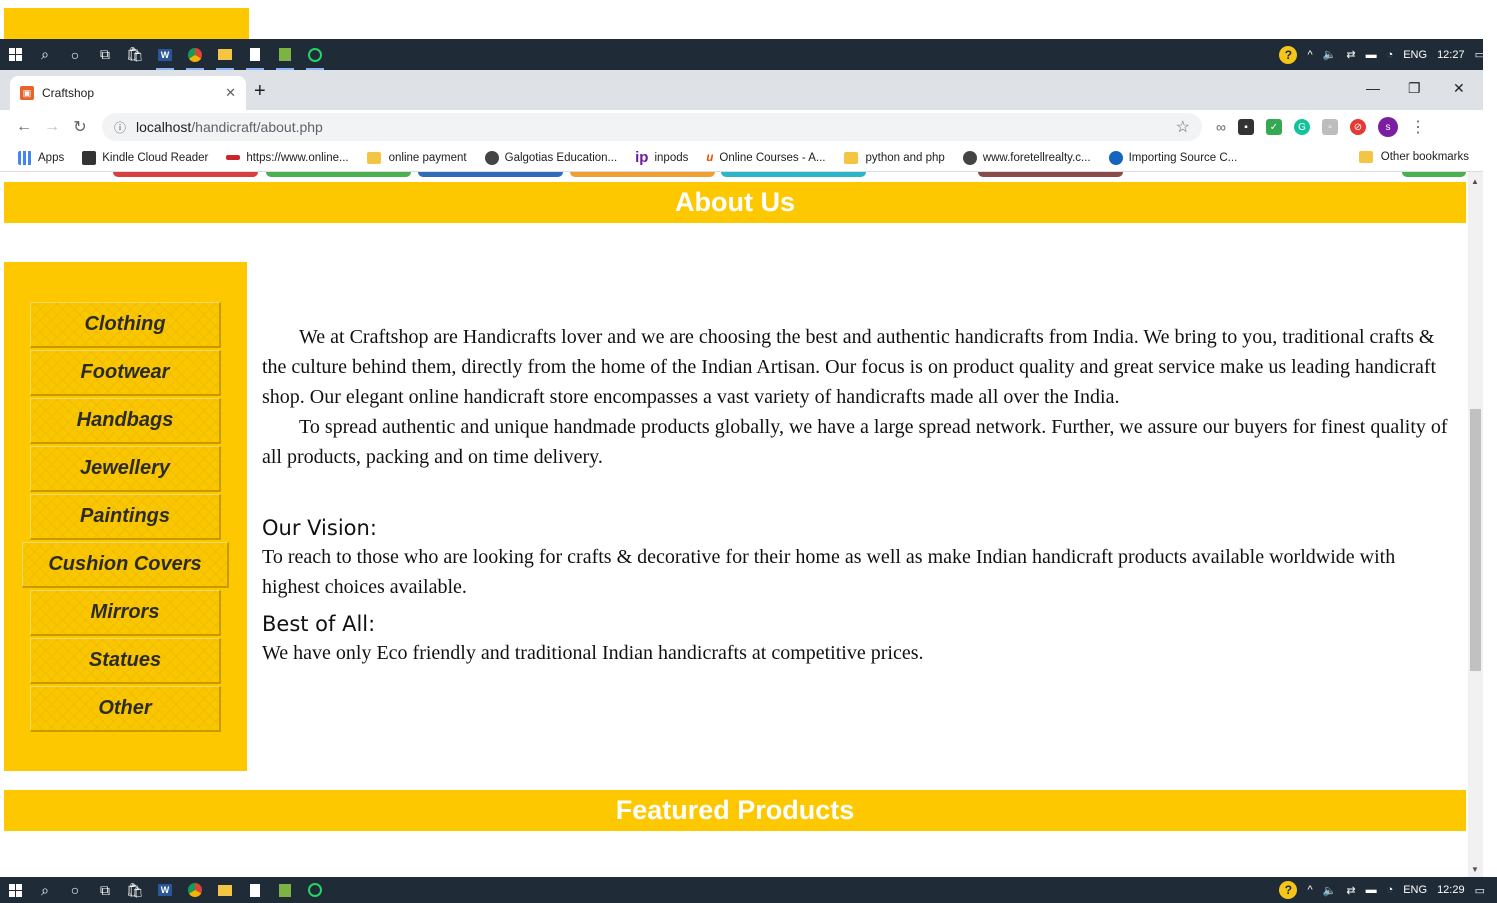 The width and height of the screenshot is (1497, 903). Describe the element at coordinates (1418, 127) in the screenshot. I see `menu-kebab-icon: ⋮` at that location.